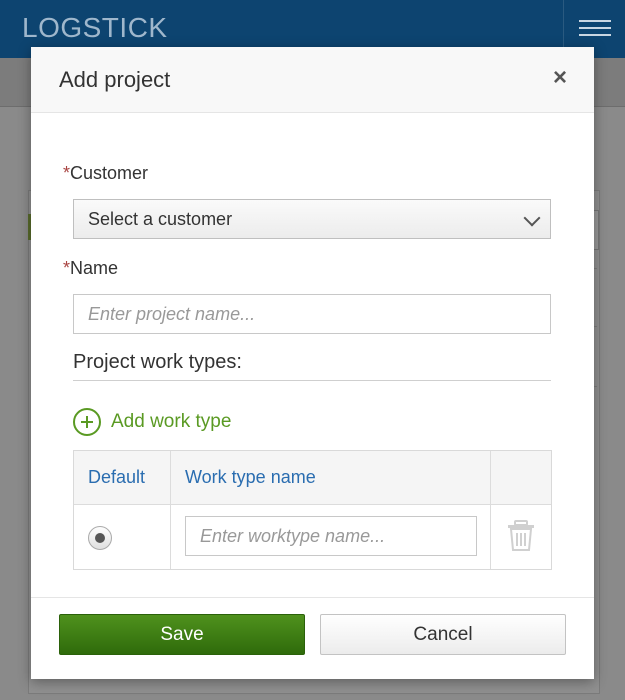 The width and height of the screenshot is (625, 700). I want to click on customer-label: *Customer, so click(105, 173).